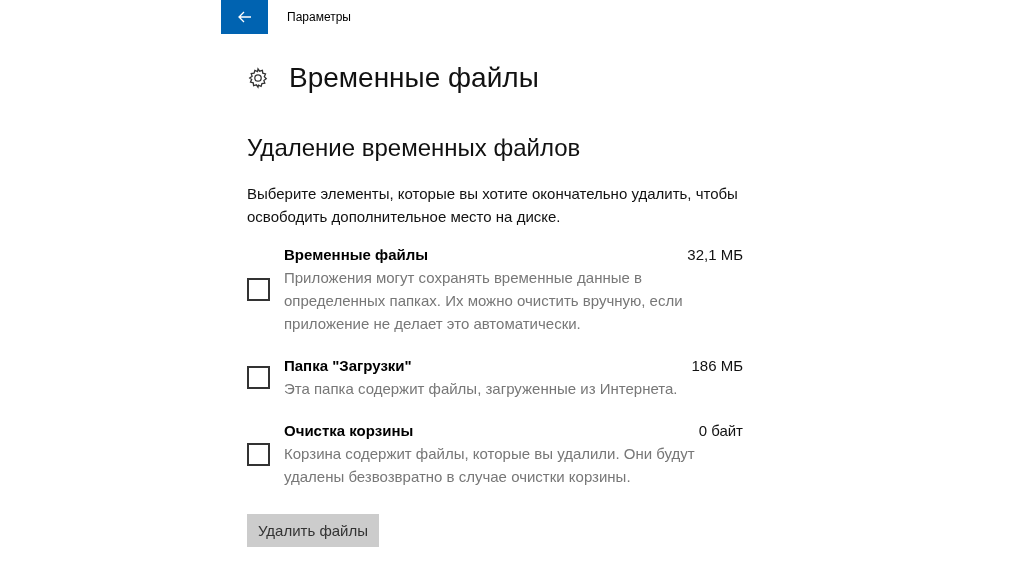 This screenshot has width=1024, height=576. Describe the element at coordinates (715, 255) in the screenshot. I see `item-size: 32,1 МБ` at that location.